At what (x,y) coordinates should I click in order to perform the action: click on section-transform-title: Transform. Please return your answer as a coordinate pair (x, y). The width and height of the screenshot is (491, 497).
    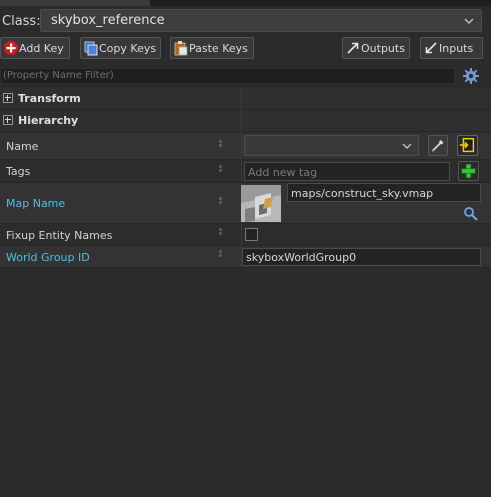
    Looking at the image, I should click on (49, 98).